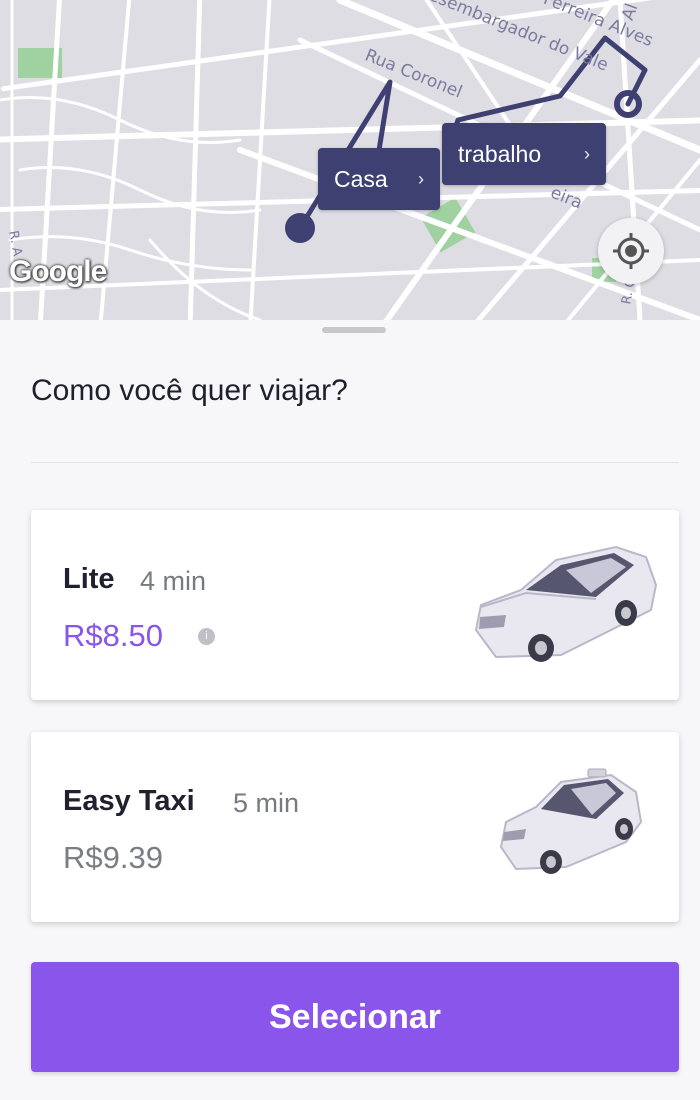 Image resolution: width=700 pixels, height=1100 pixels. What do you see at coordinates (129, 801) in the screenshot?
I see `option-name: Easy Taxi` at bounding box center [129, 801].